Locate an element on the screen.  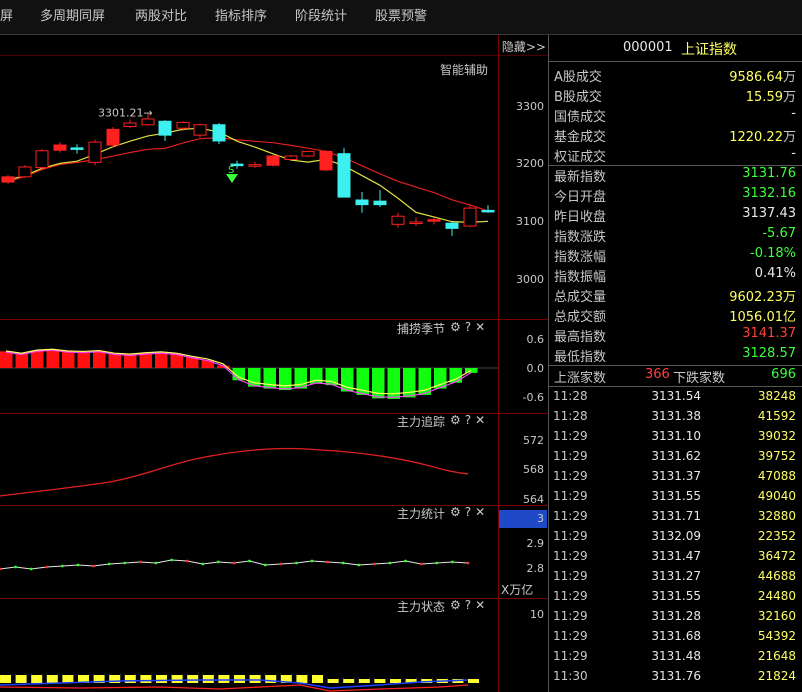
up-count: 366 is located at coordinates (657, 374).